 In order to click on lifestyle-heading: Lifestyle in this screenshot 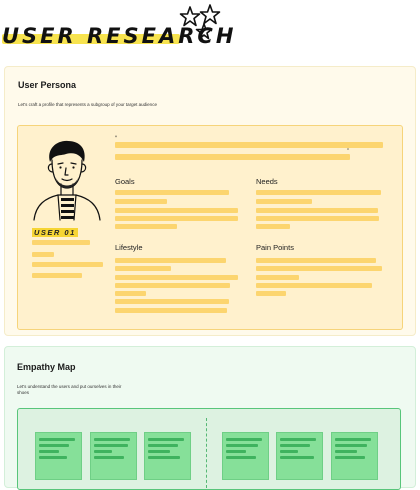, I will do `click(129, 247)`.